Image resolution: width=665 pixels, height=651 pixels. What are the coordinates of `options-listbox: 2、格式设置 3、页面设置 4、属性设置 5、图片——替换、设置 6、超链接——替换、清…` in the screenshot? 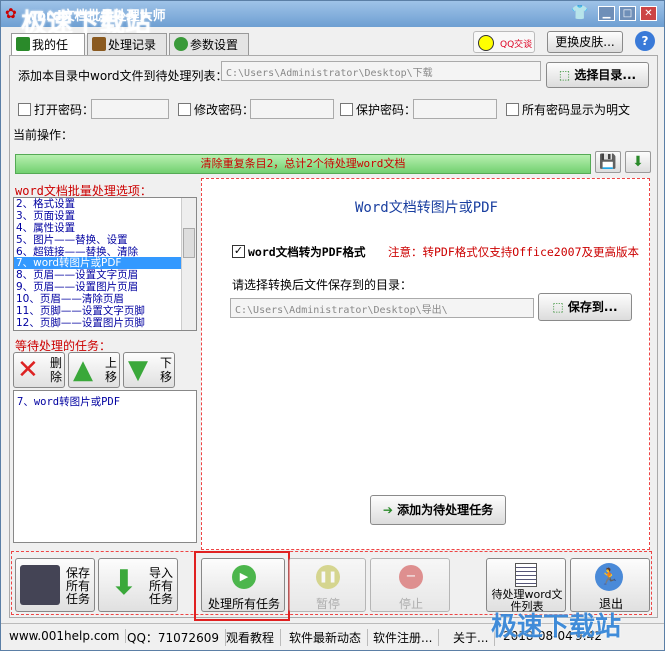 It's located at (105, 264).